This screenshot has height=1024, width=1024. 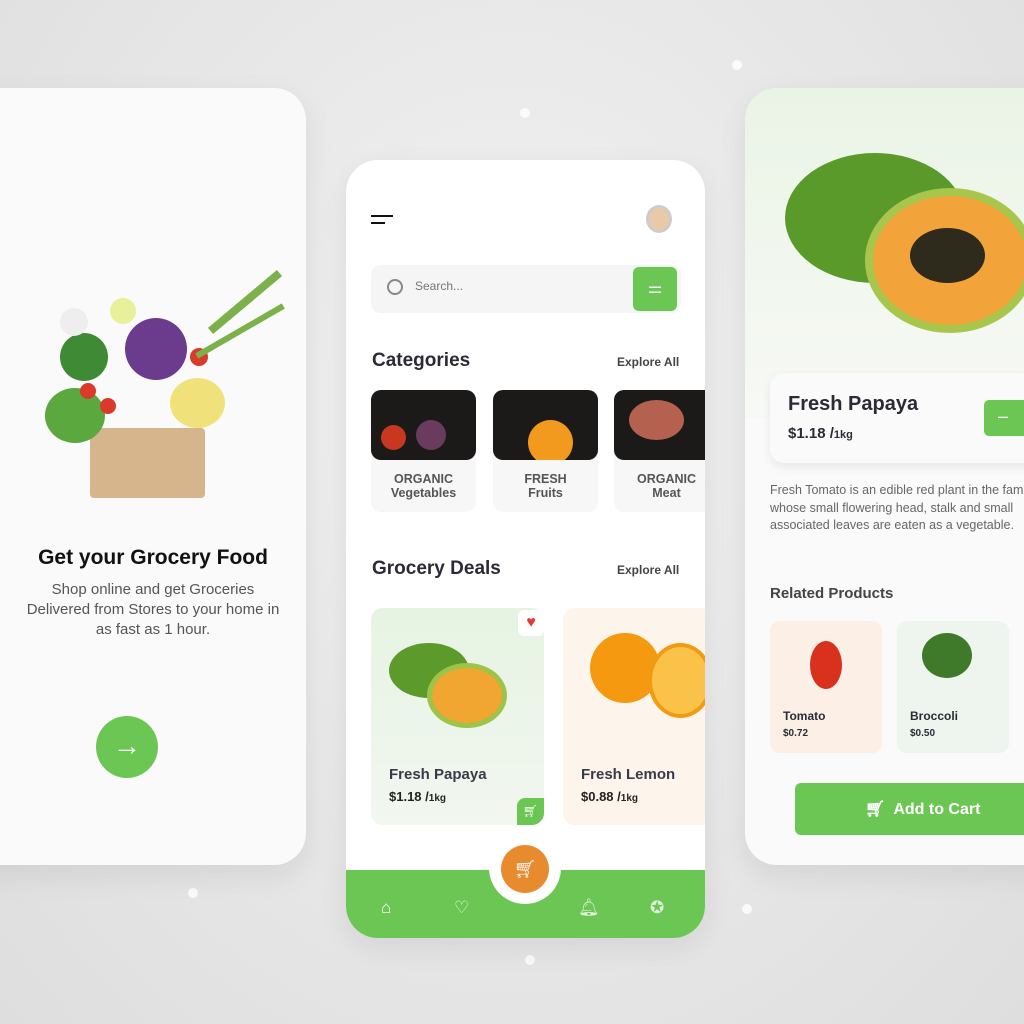 I want to click on quantity-minus-button: –, so click(x=1004, y=418).